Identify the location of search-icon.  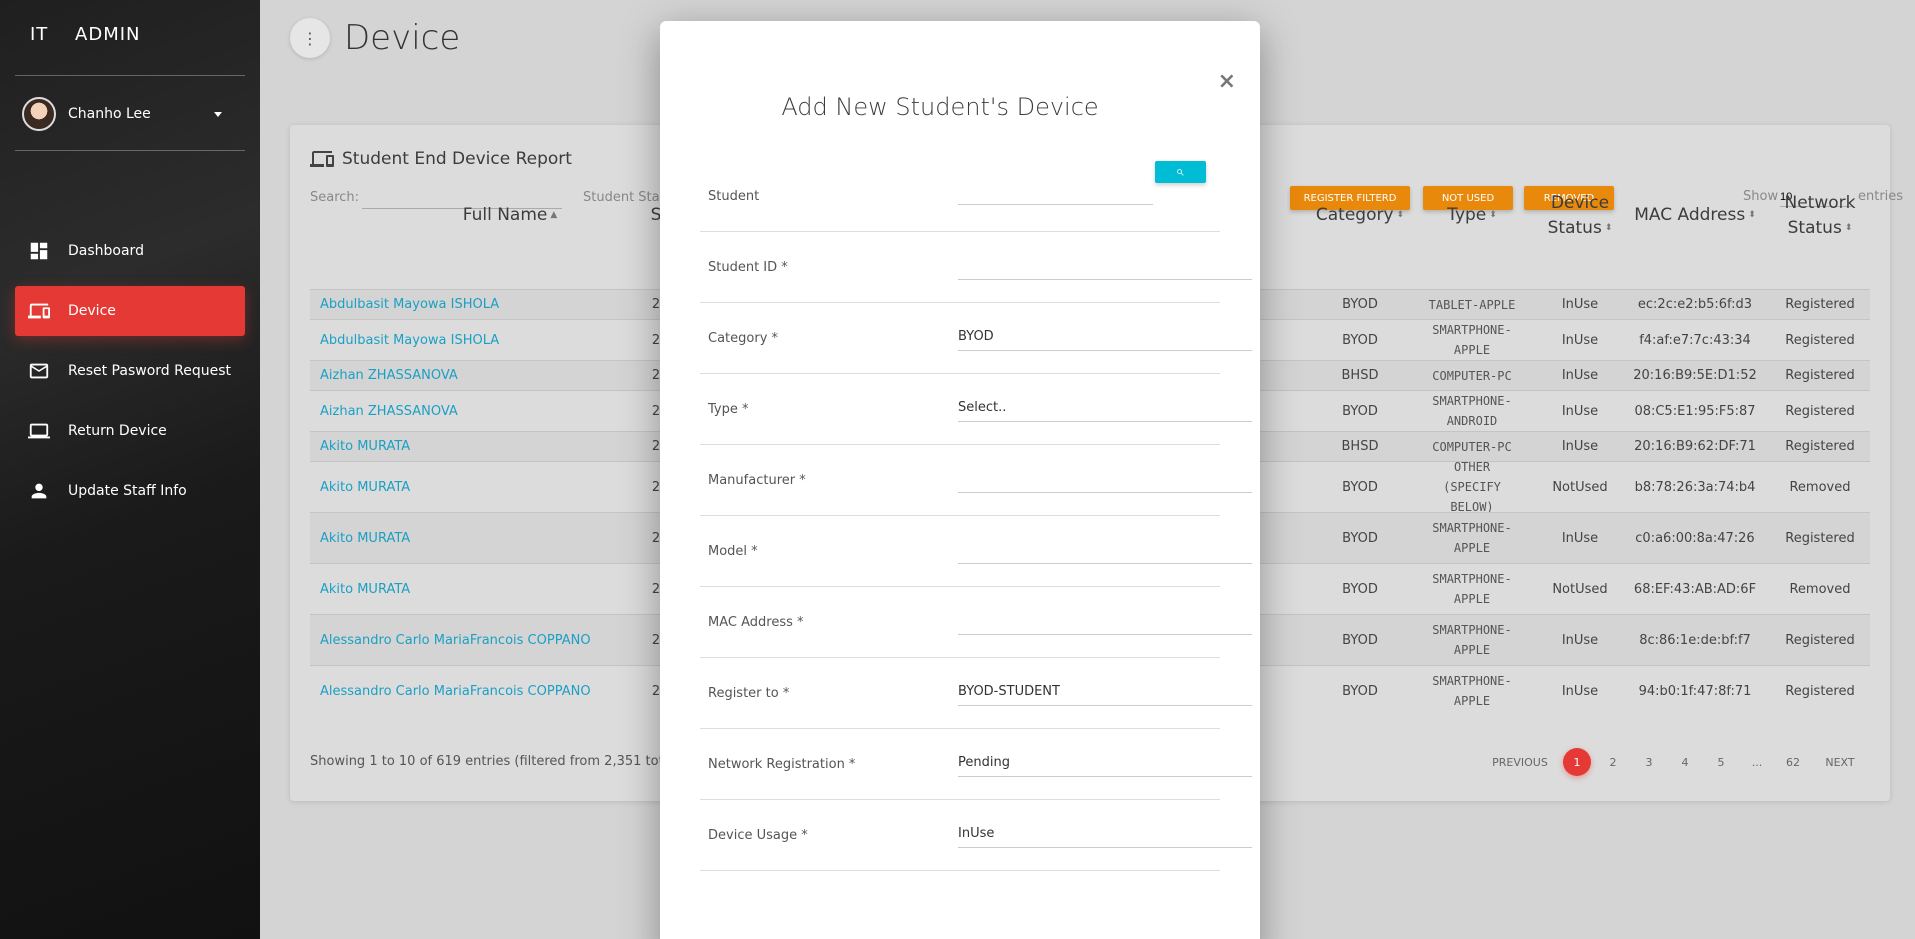
(1180, 172).